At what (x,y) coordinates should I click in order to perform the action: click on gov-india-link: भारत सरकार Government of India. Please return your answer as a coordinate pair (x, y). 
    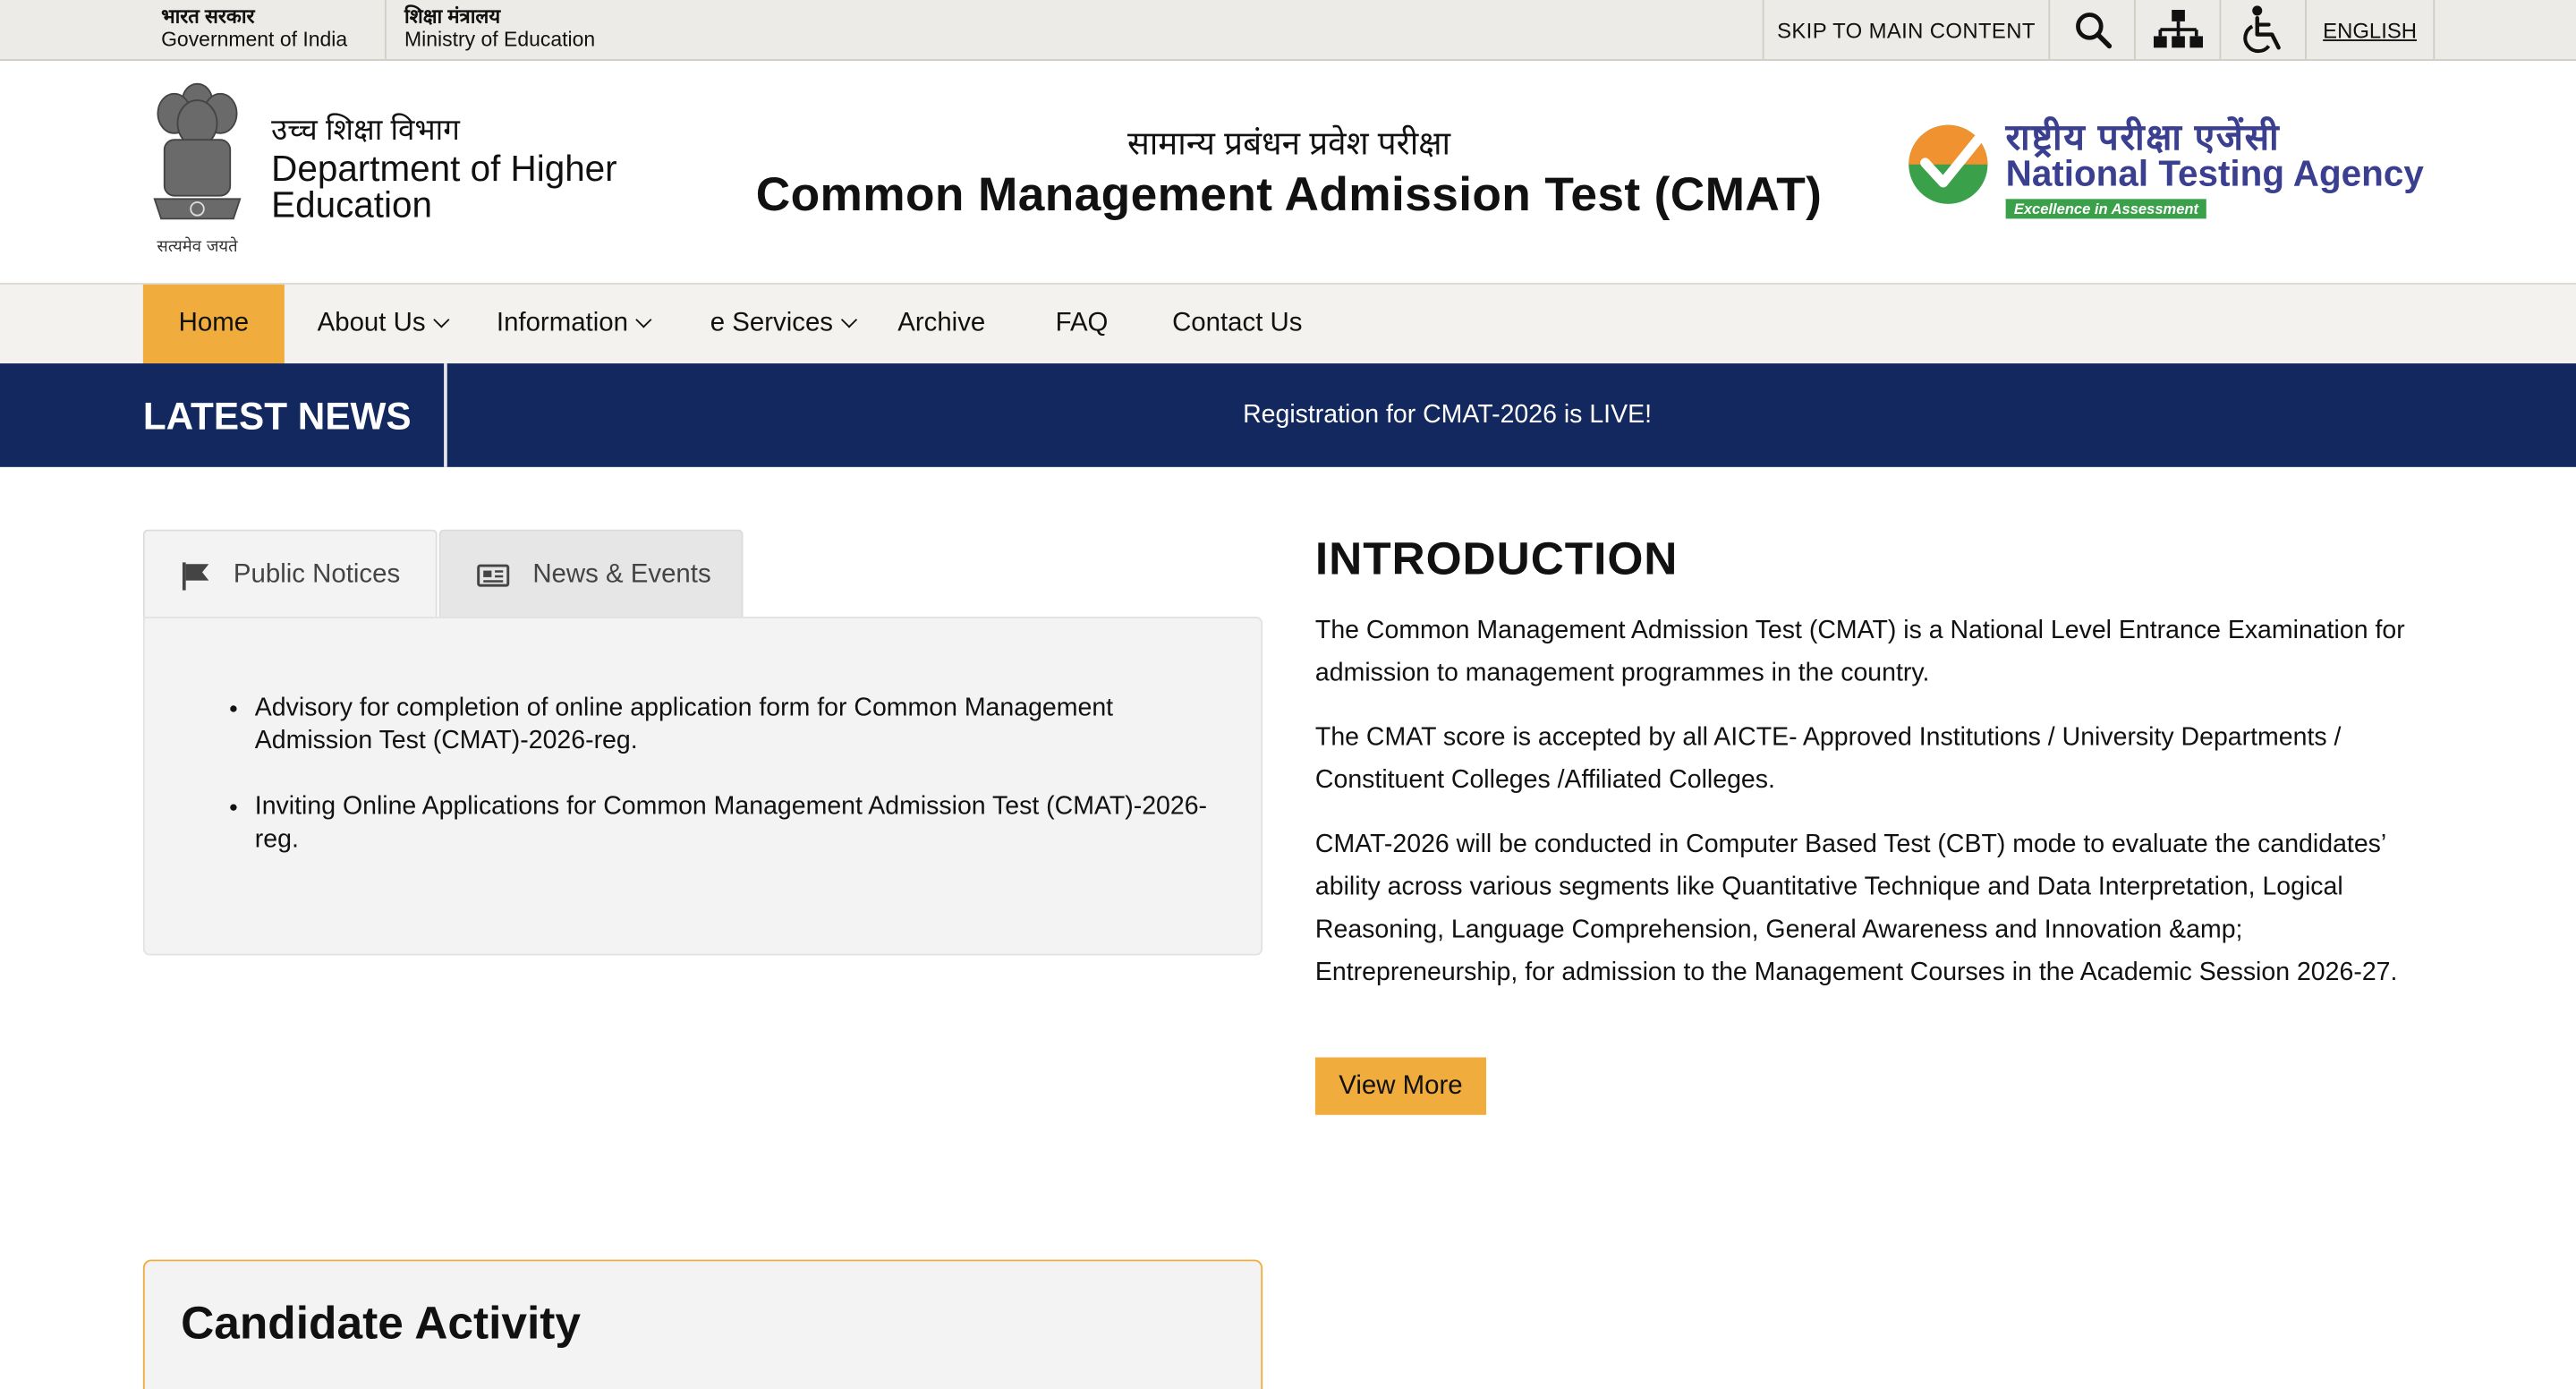
    Looking at the image, I should click on (254, 28).